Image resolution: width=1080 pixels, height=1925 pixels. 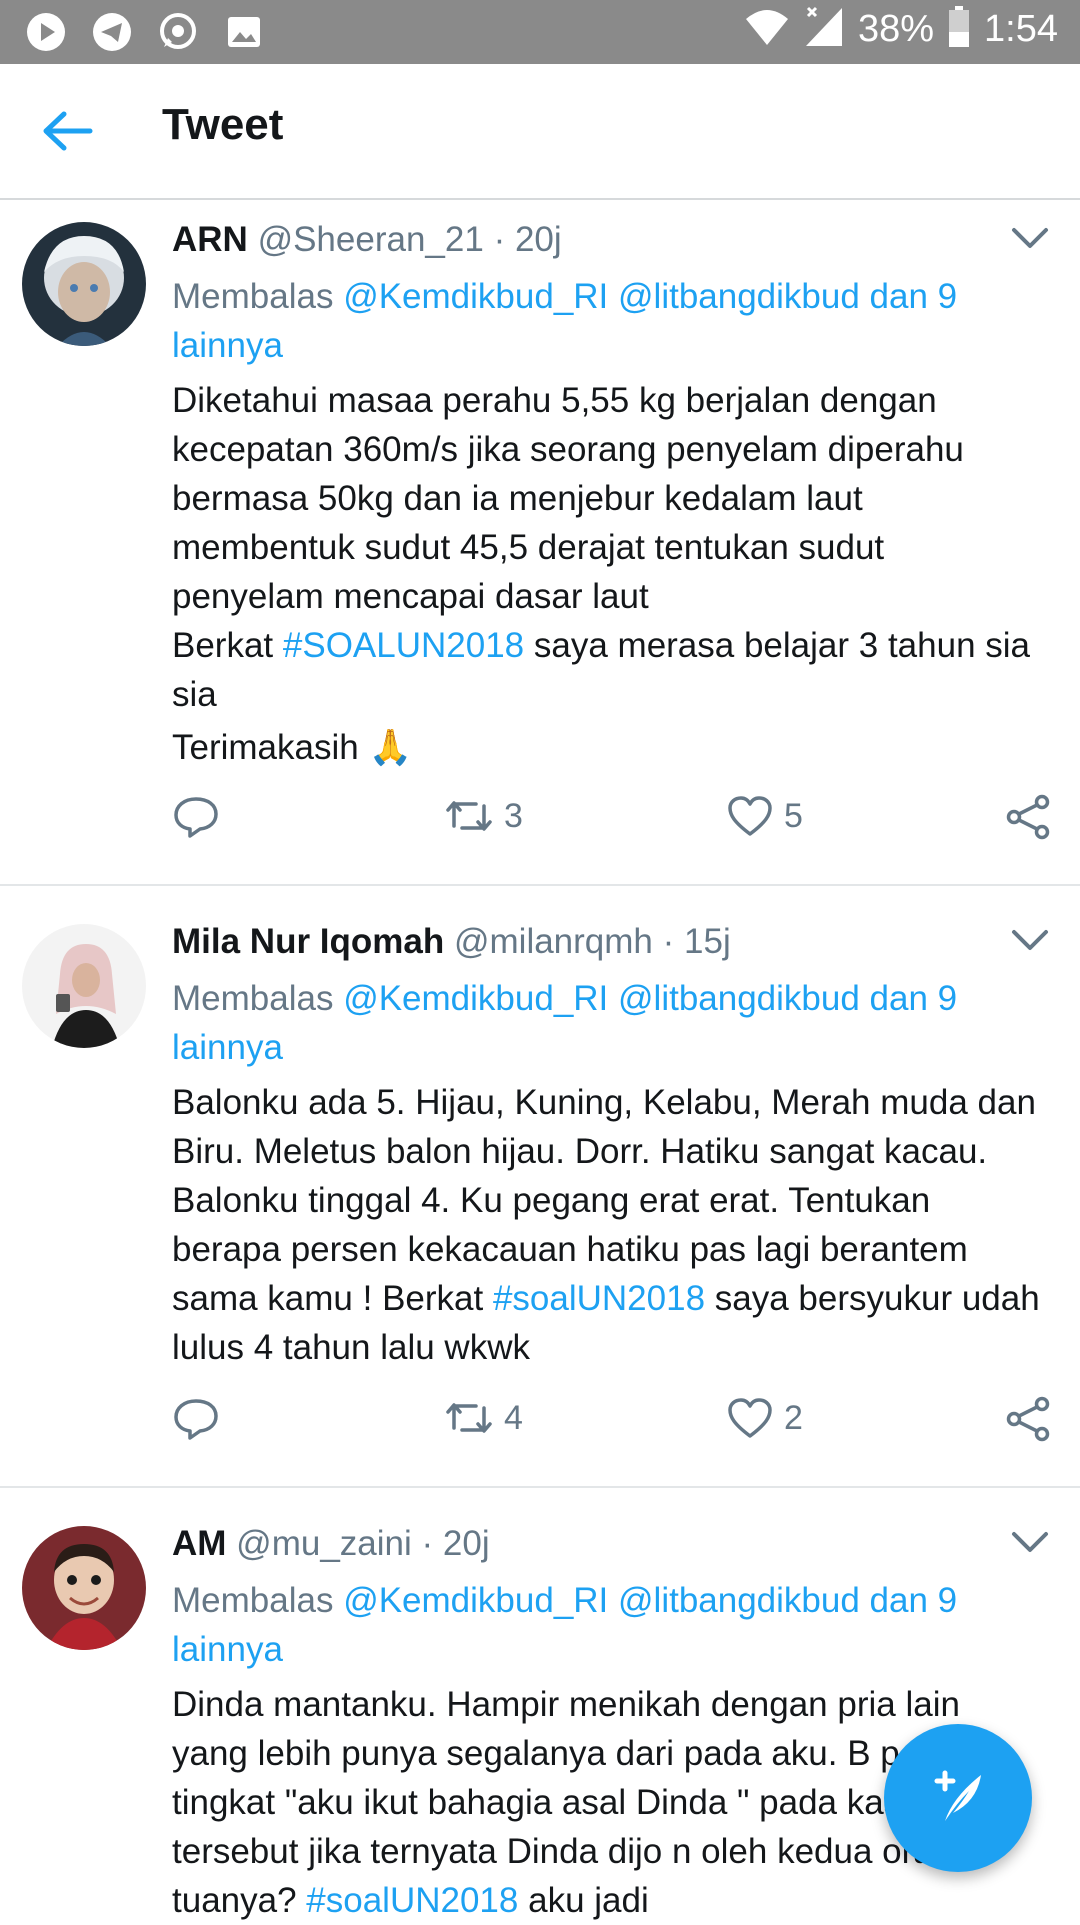 What do you see at coordinates (793, 1417) in the screenshot?
I see `like-count: 2` at bounding box center [793, 1417].